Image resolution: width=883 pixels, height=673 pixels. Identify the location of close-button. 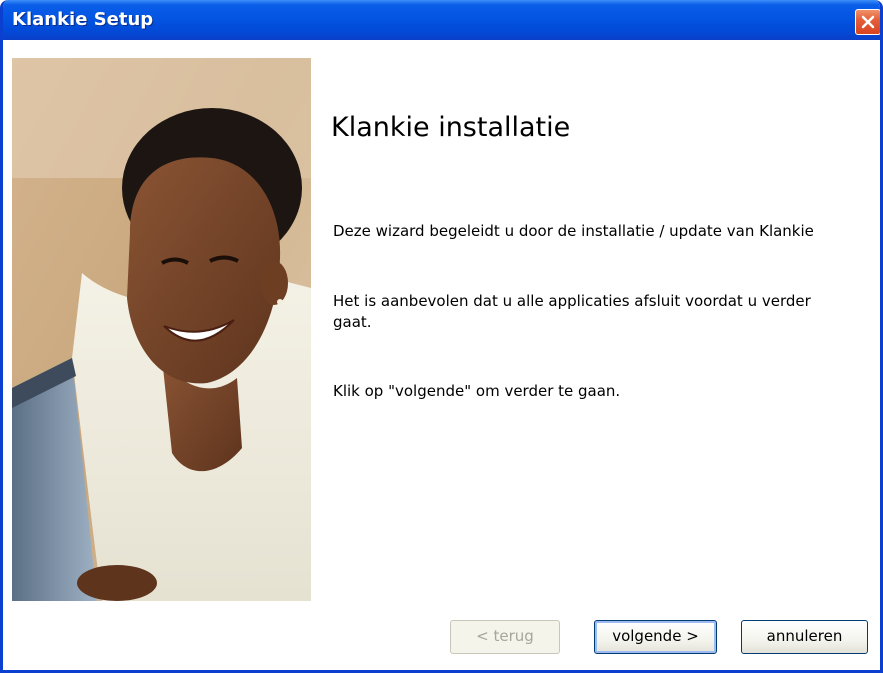
(867, 22).